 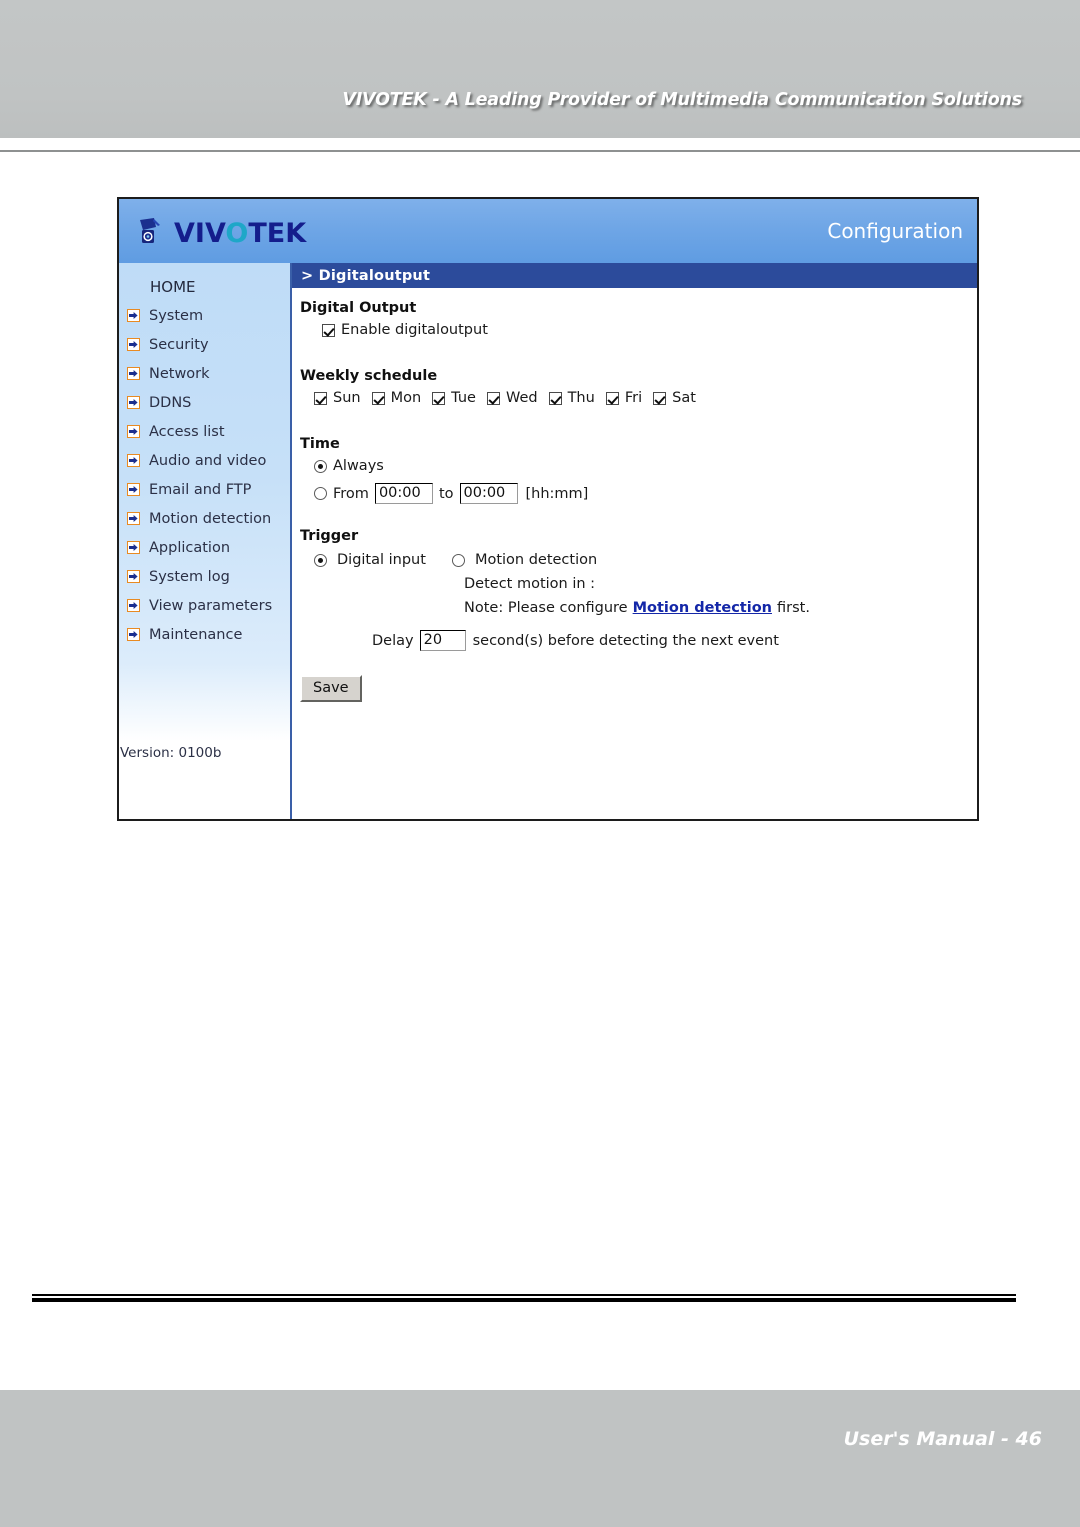 What do you see at coordinates (458, 560) in the screenshot?
I see `trigger-motion-detection-radio` at bounding box center [458, 560].